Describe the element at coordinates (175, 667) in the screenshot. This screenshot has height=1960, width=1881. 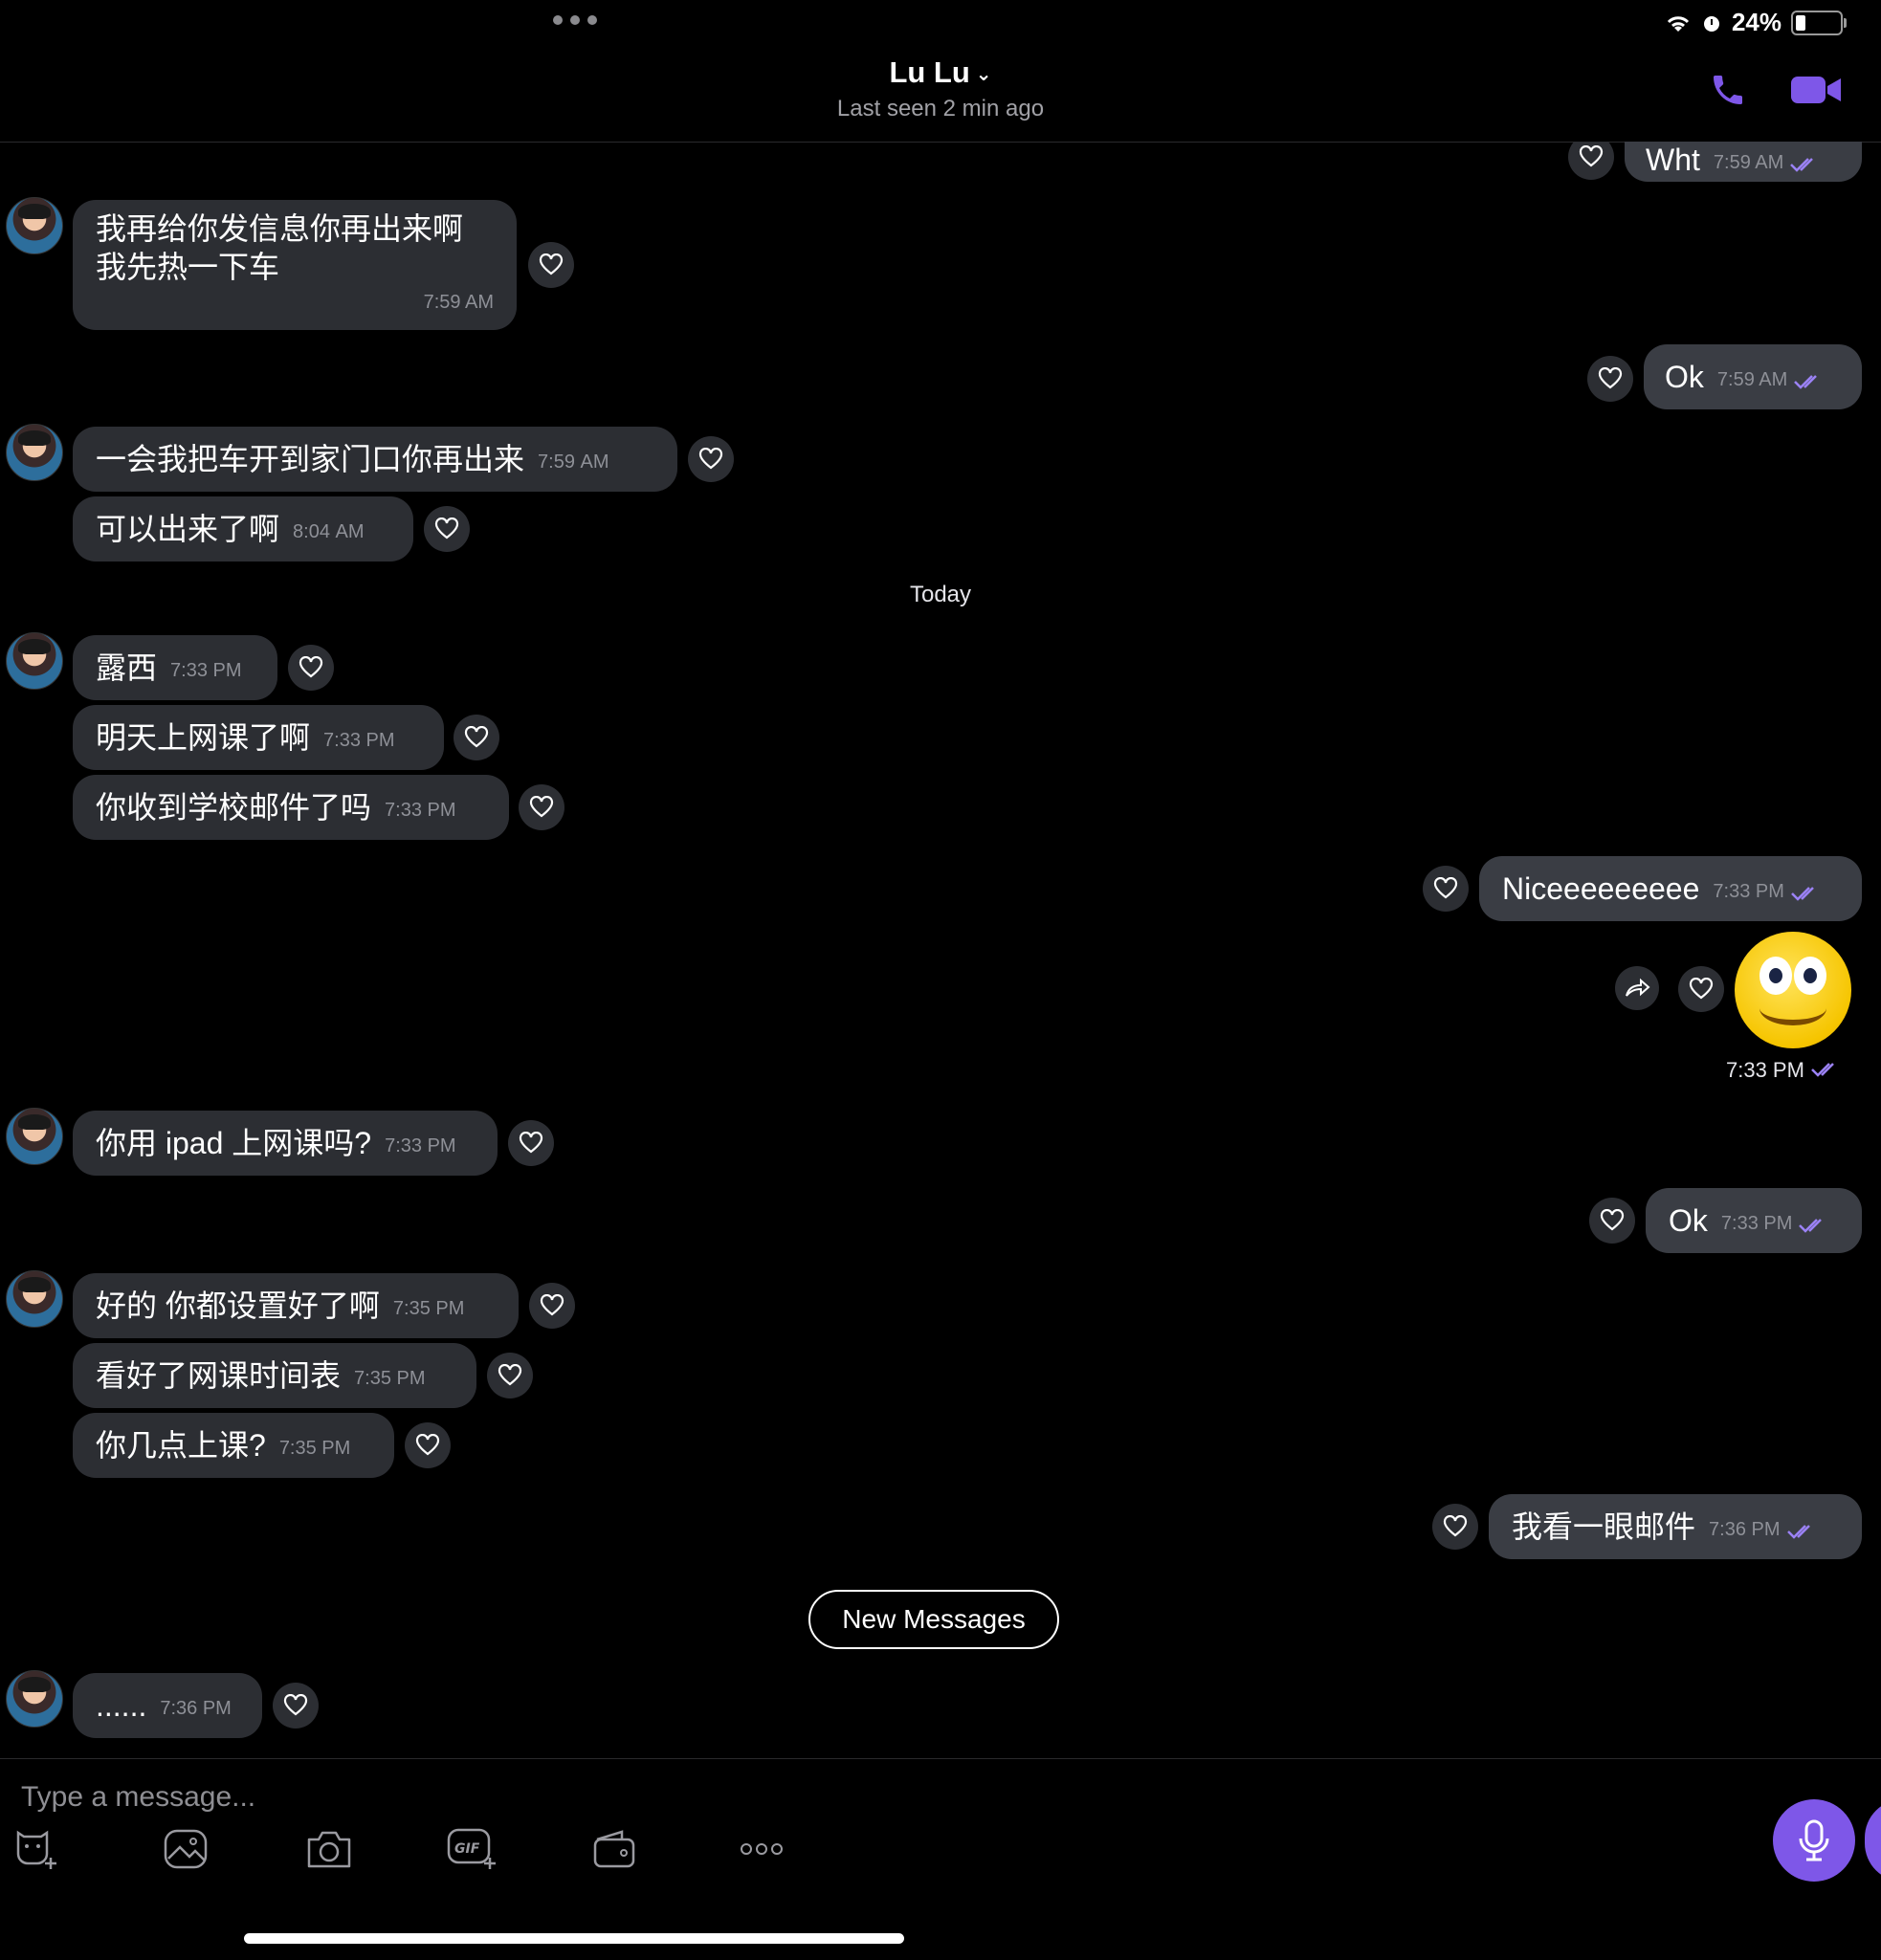
I see `message-bubble-incoming: 露西 7:33 PM` at that location.